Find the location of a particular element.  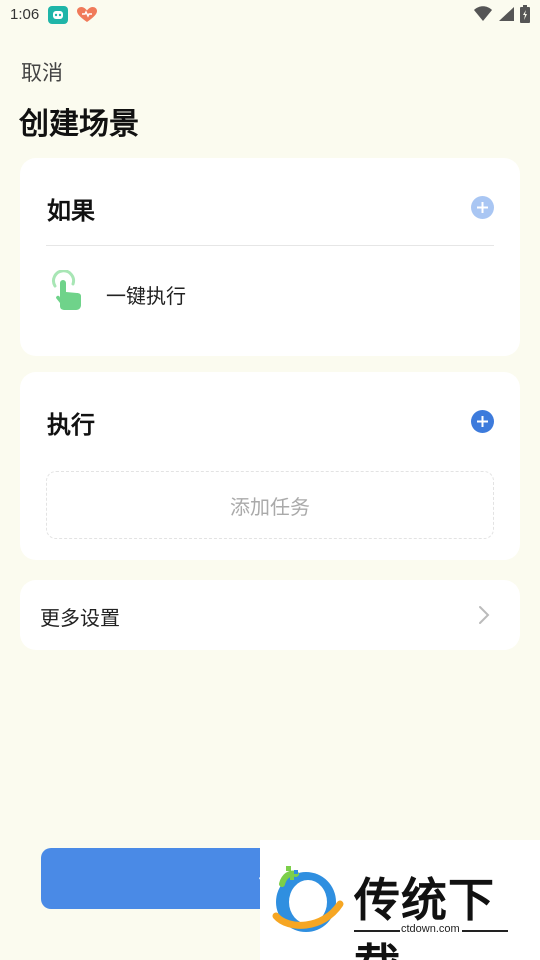

watermark-url: ctdown.com is located at coordinates (430, 929).